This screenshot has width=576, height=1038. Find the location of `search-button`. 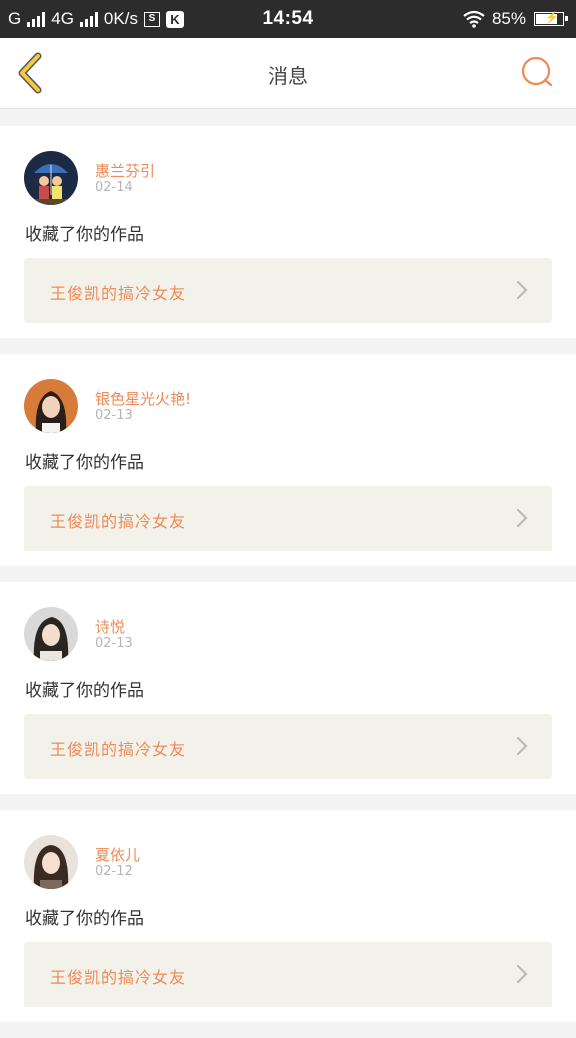

search-button is located at coordinates (538, 73).